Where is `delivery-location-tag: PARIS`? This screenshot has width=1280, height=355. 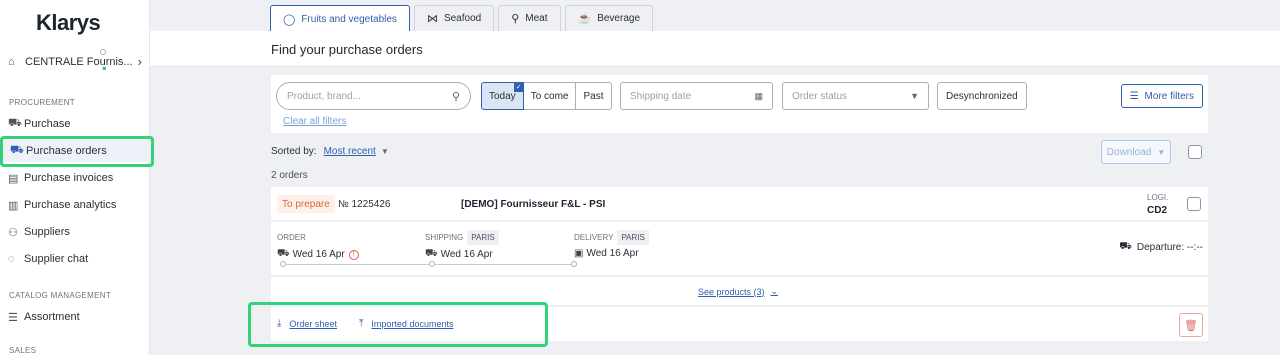
delivery-location-tag: PARIS is located at coordinates (633, 237).